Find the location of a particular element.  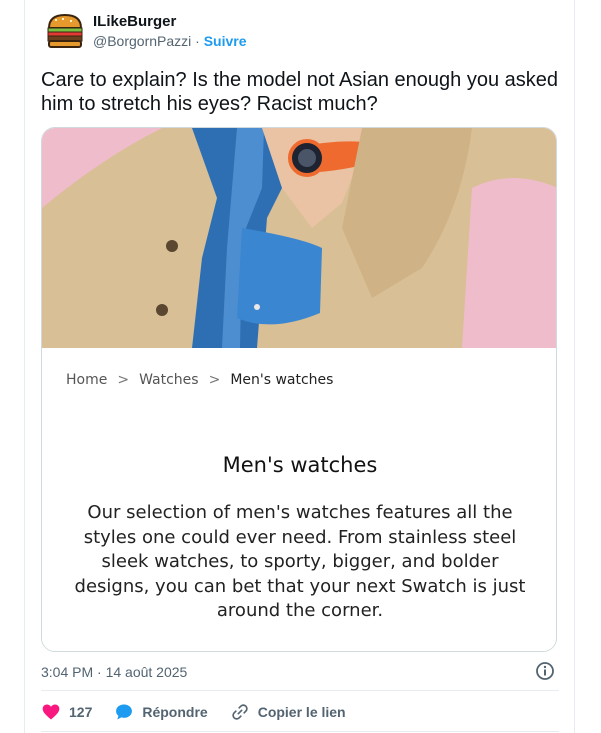

likes-count: 127 is located at coordinates (81, 712).